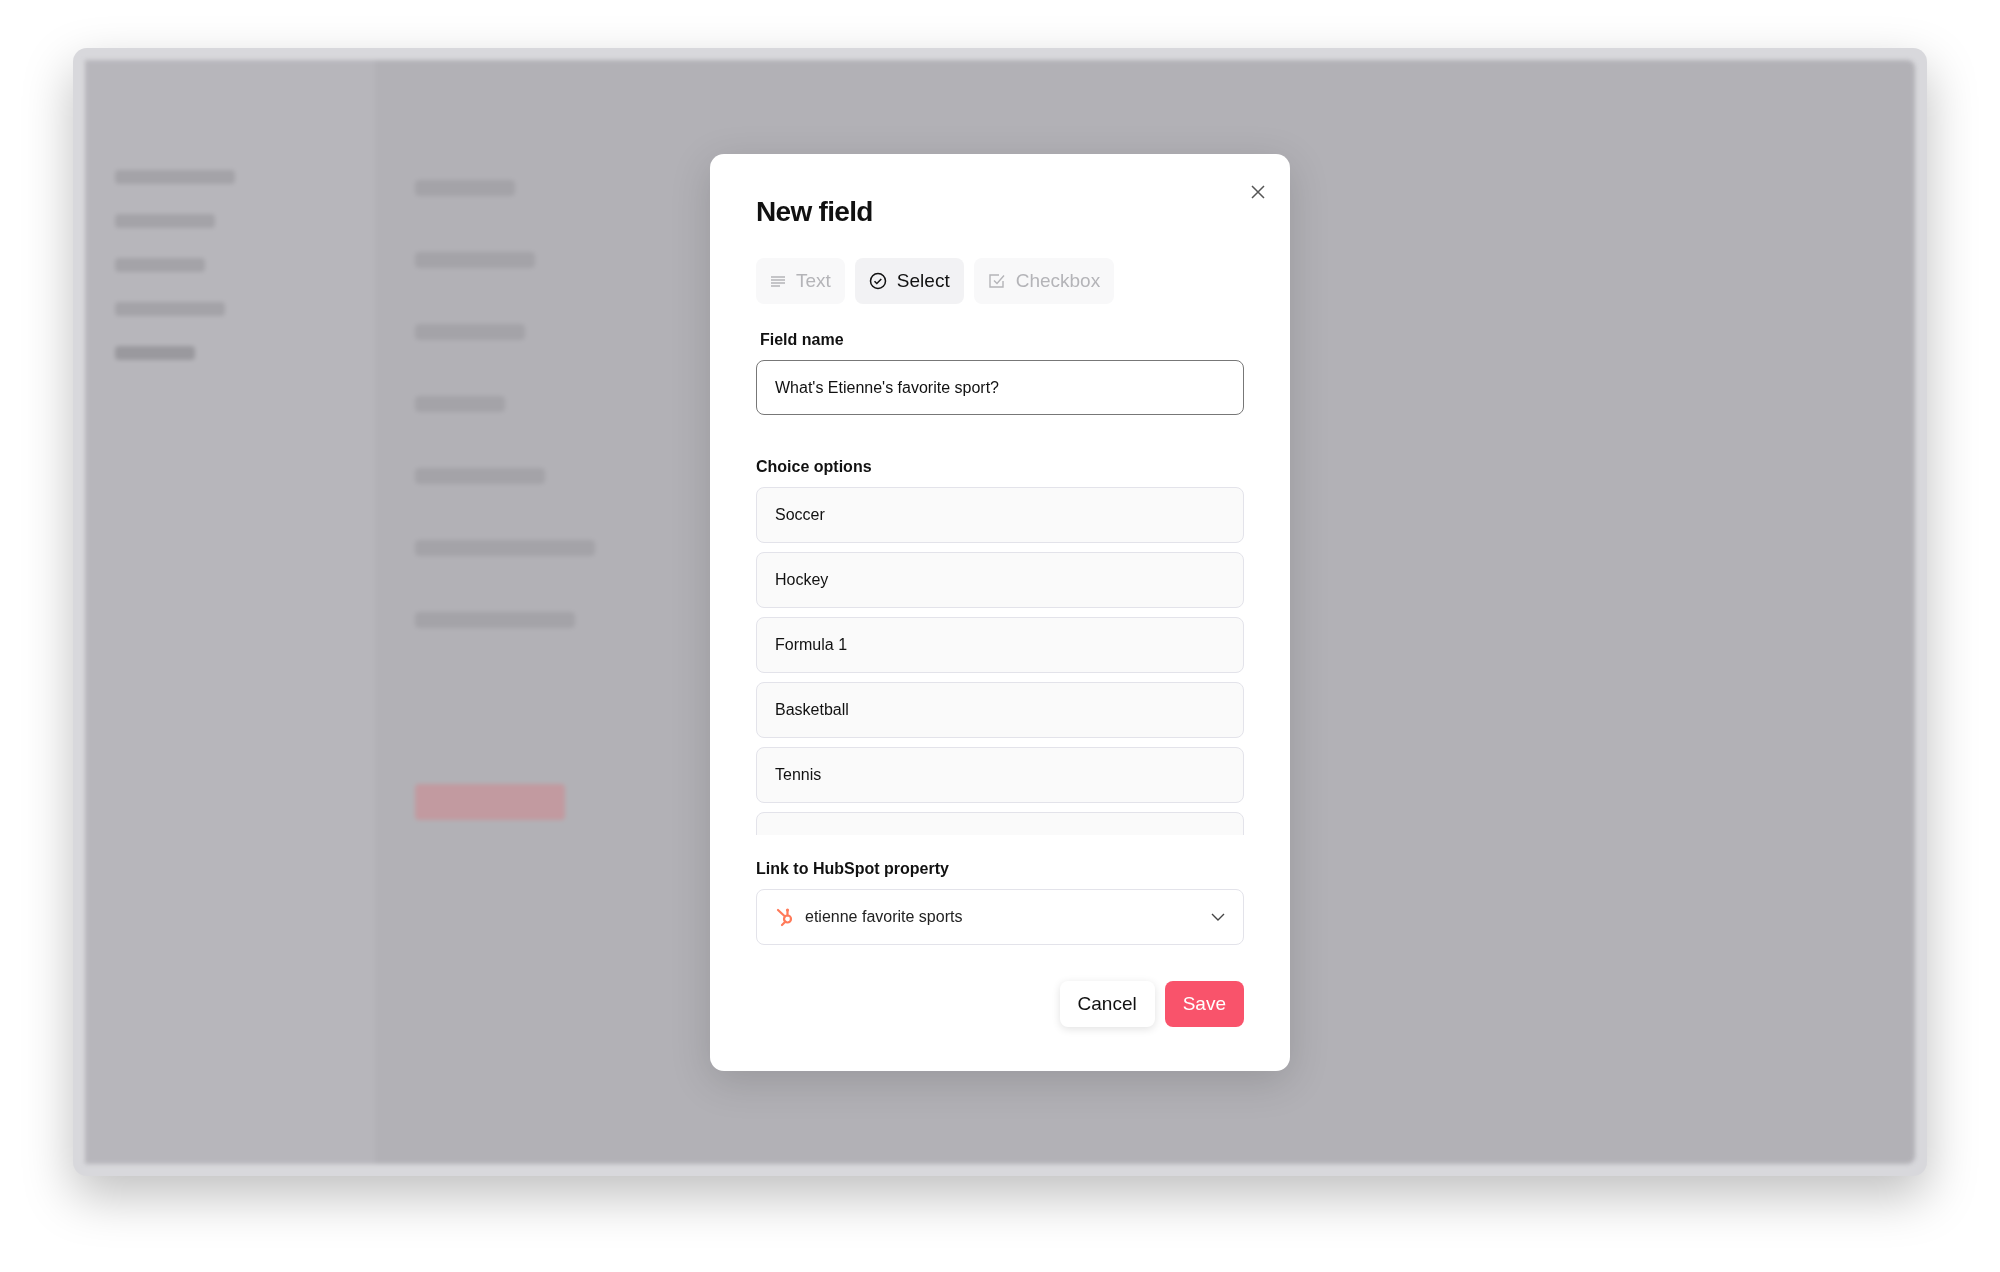  What do you see at coordinates (1000, 710) in the screenshot?
I see `option-field: Basketball` at bounding box center [1000, 710].